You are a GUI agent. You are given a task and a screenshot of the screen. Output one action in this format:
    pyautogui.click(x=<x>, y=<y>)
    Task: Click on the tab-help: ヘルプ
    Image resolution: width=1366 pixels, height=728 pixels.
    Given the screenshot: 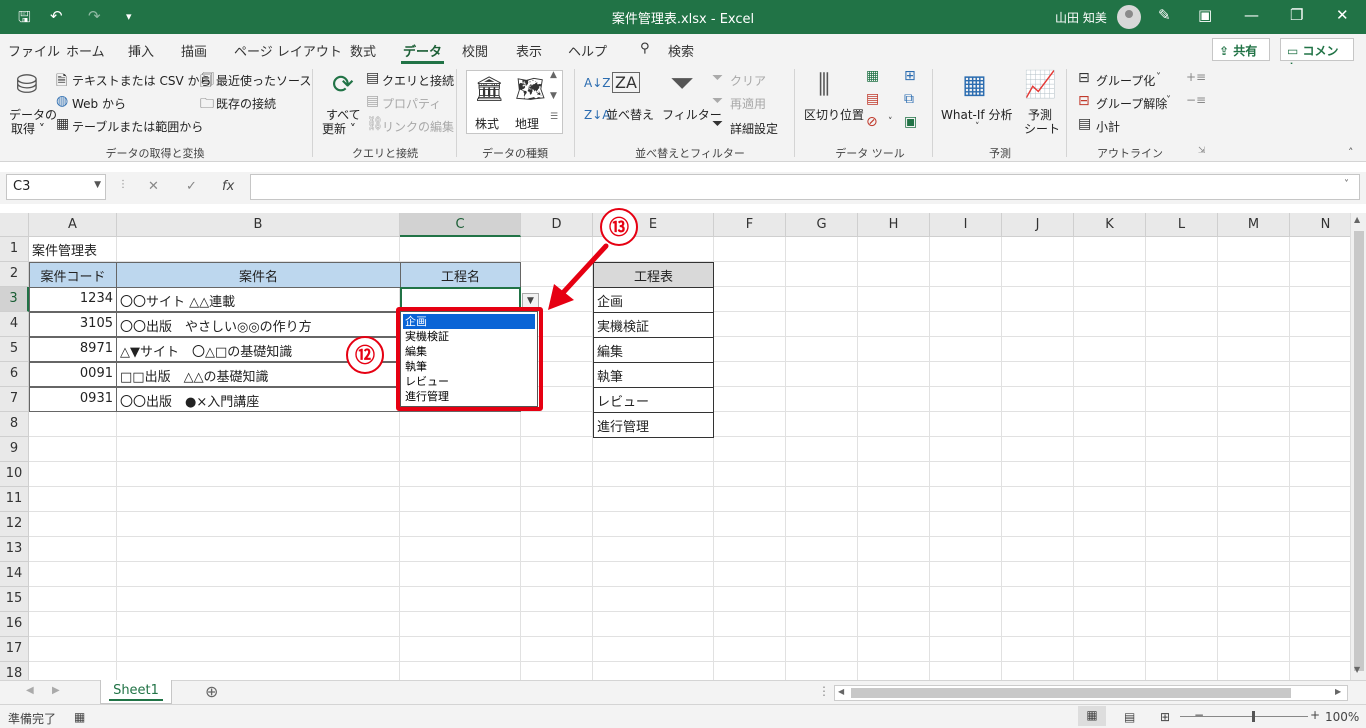 What is the action you would take?
    pyautogui.click(x=587, y=50)
    